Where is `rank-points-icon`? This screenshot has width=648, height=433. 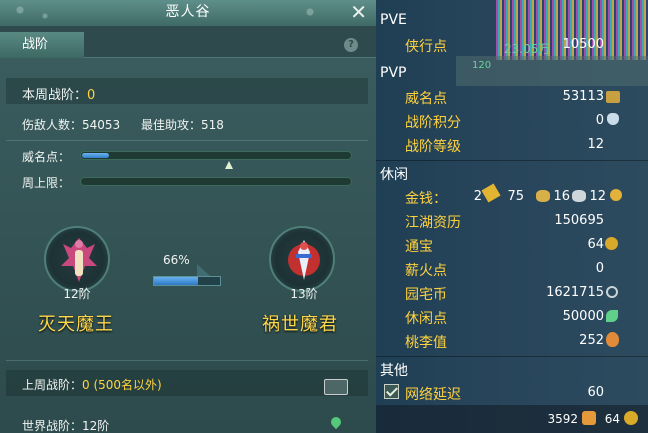
rank-points-icon is located at coordinates (613, 119).